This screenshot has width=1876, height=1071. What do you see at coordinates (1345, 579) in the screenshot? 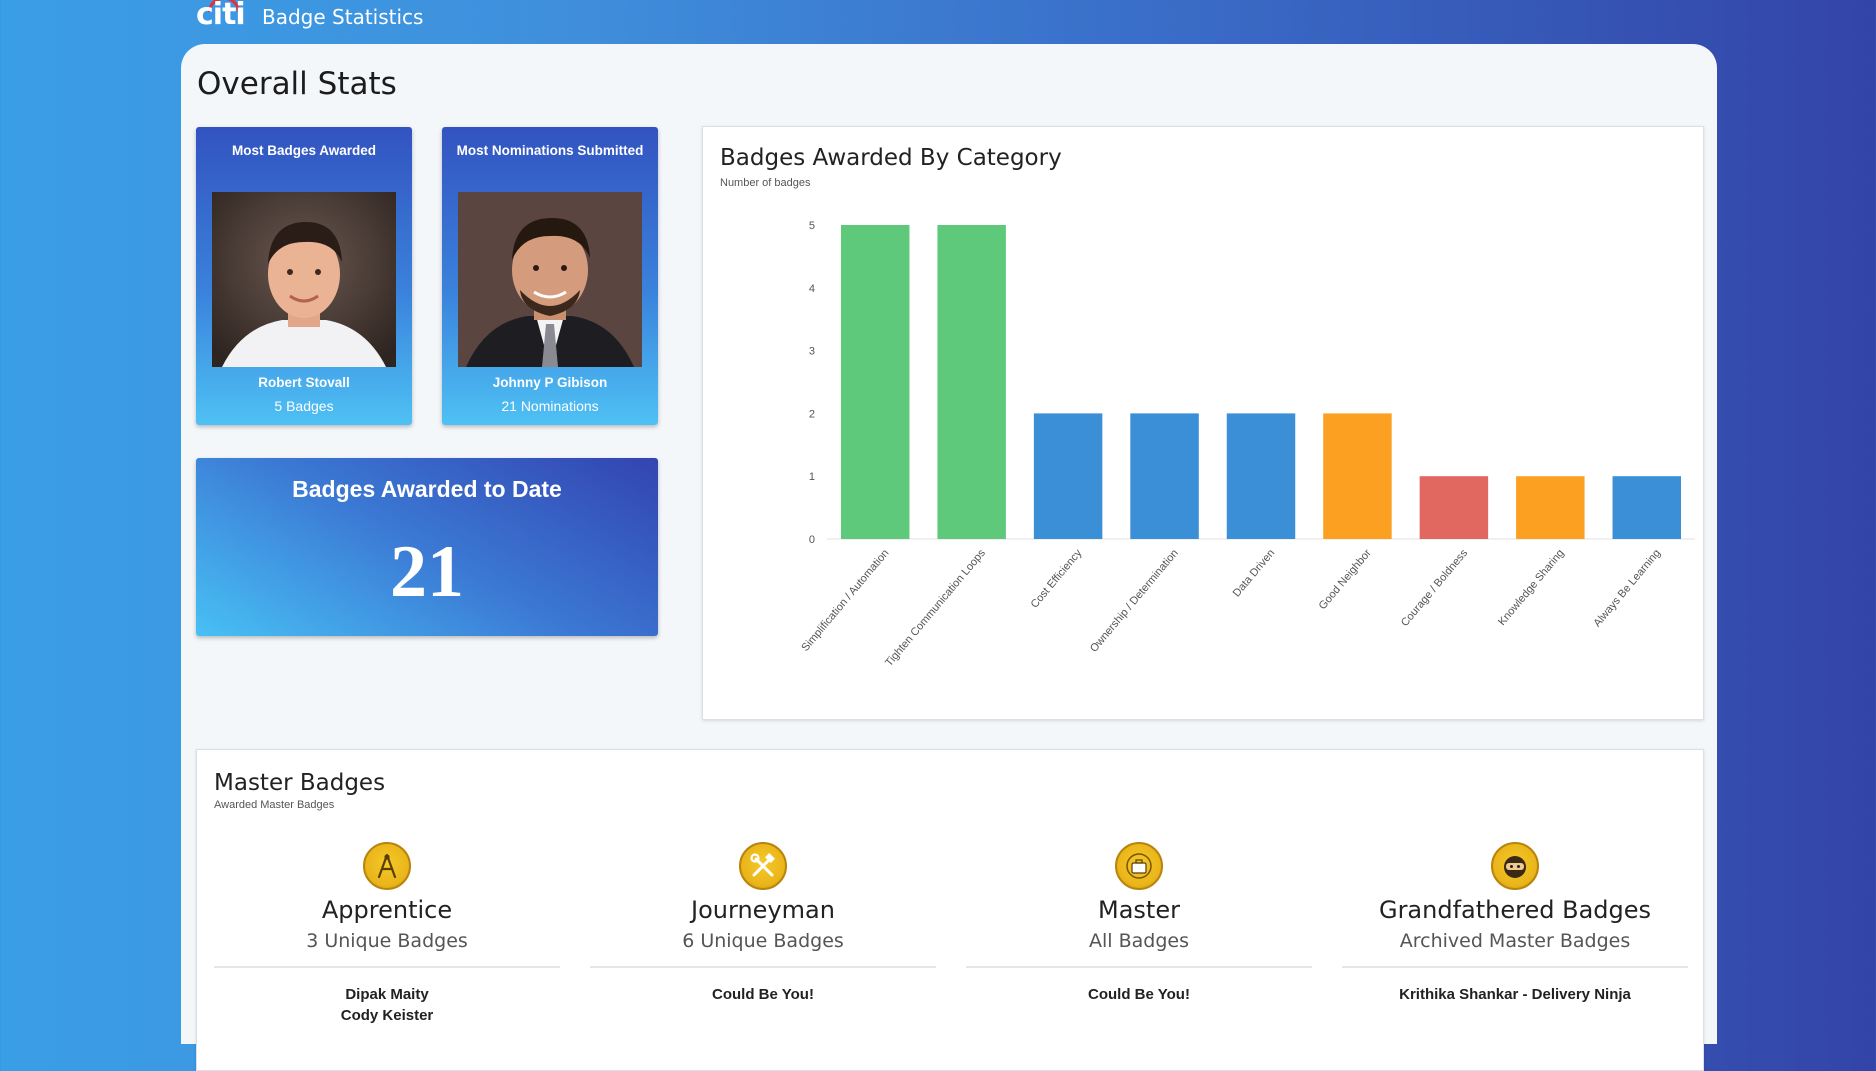
I see `x-tick-label: Good Neighbor` at bounding box center [1345, 579].